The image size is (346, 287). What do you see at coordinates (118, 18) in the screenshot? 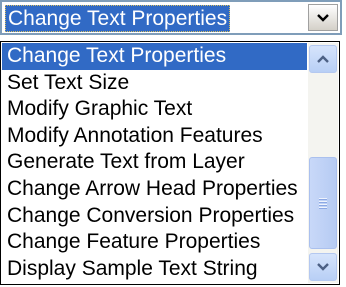
I see `combobox-selected-value: Change Text Properties` at bounding box center [118, 18].